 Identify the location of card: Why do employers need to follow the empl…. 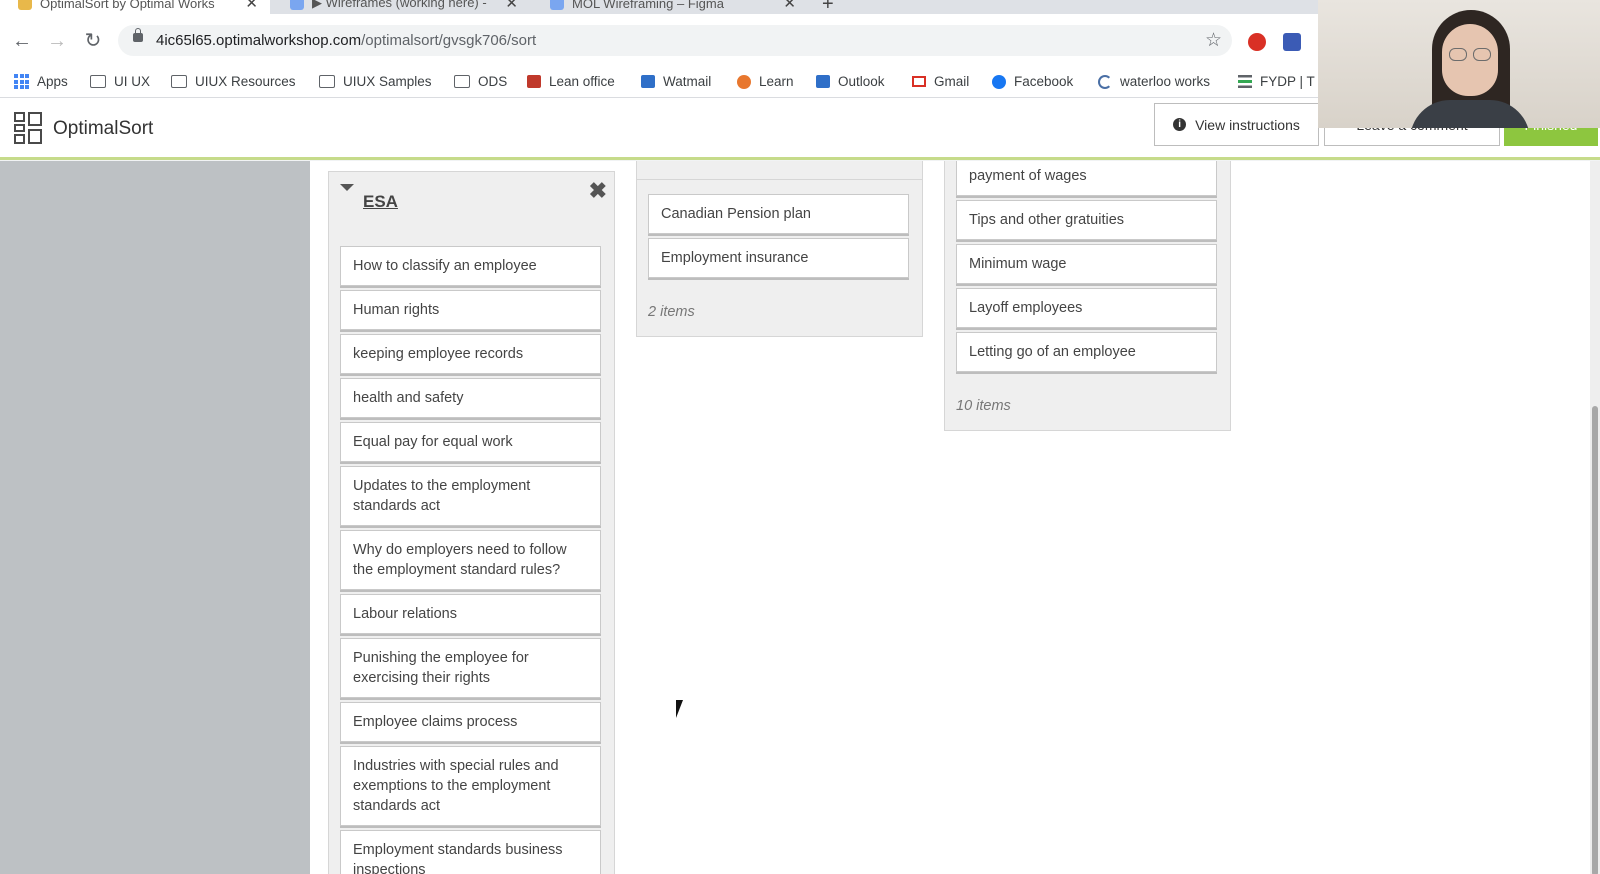
(470, 560).